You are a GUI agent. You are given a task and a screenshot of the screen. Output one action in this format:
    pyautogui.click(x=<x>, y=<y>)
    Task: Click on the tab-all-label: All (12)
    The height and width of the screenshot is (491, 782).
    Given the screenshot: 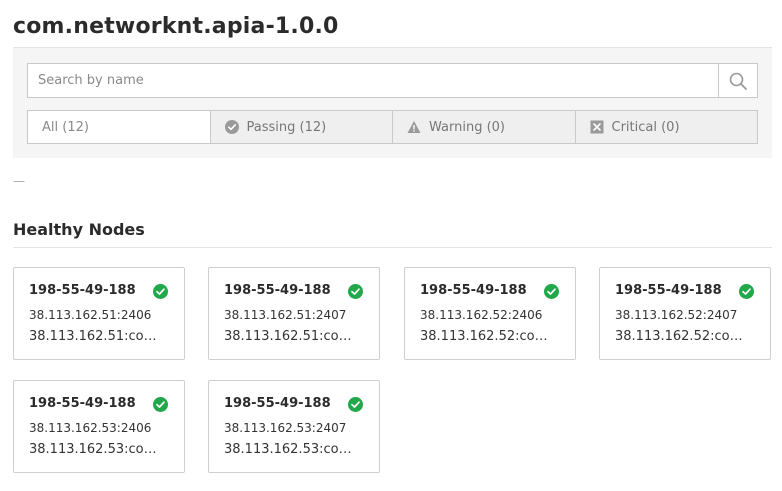 What is the action you would take?
    pyautogui.click(x=65, y=127)
    